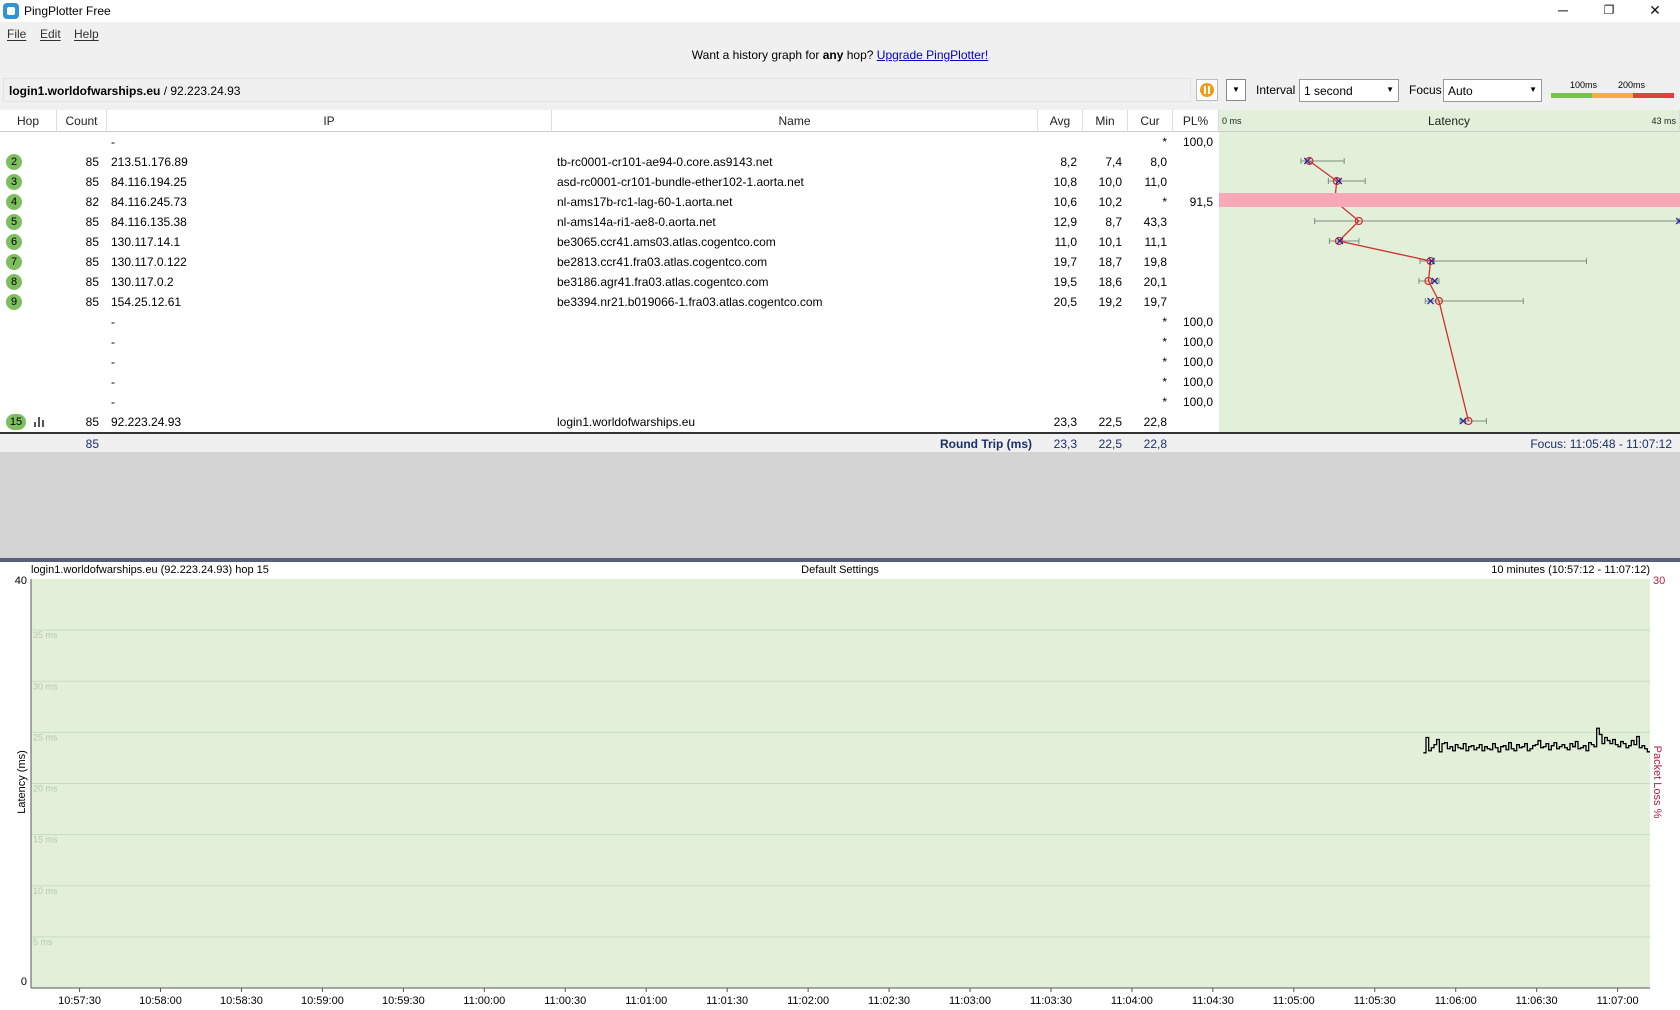  What do you see at coordinates (1060, 121) in the screenshot?
I see `col-avg: Avg` at bounding box center [1060, 121].